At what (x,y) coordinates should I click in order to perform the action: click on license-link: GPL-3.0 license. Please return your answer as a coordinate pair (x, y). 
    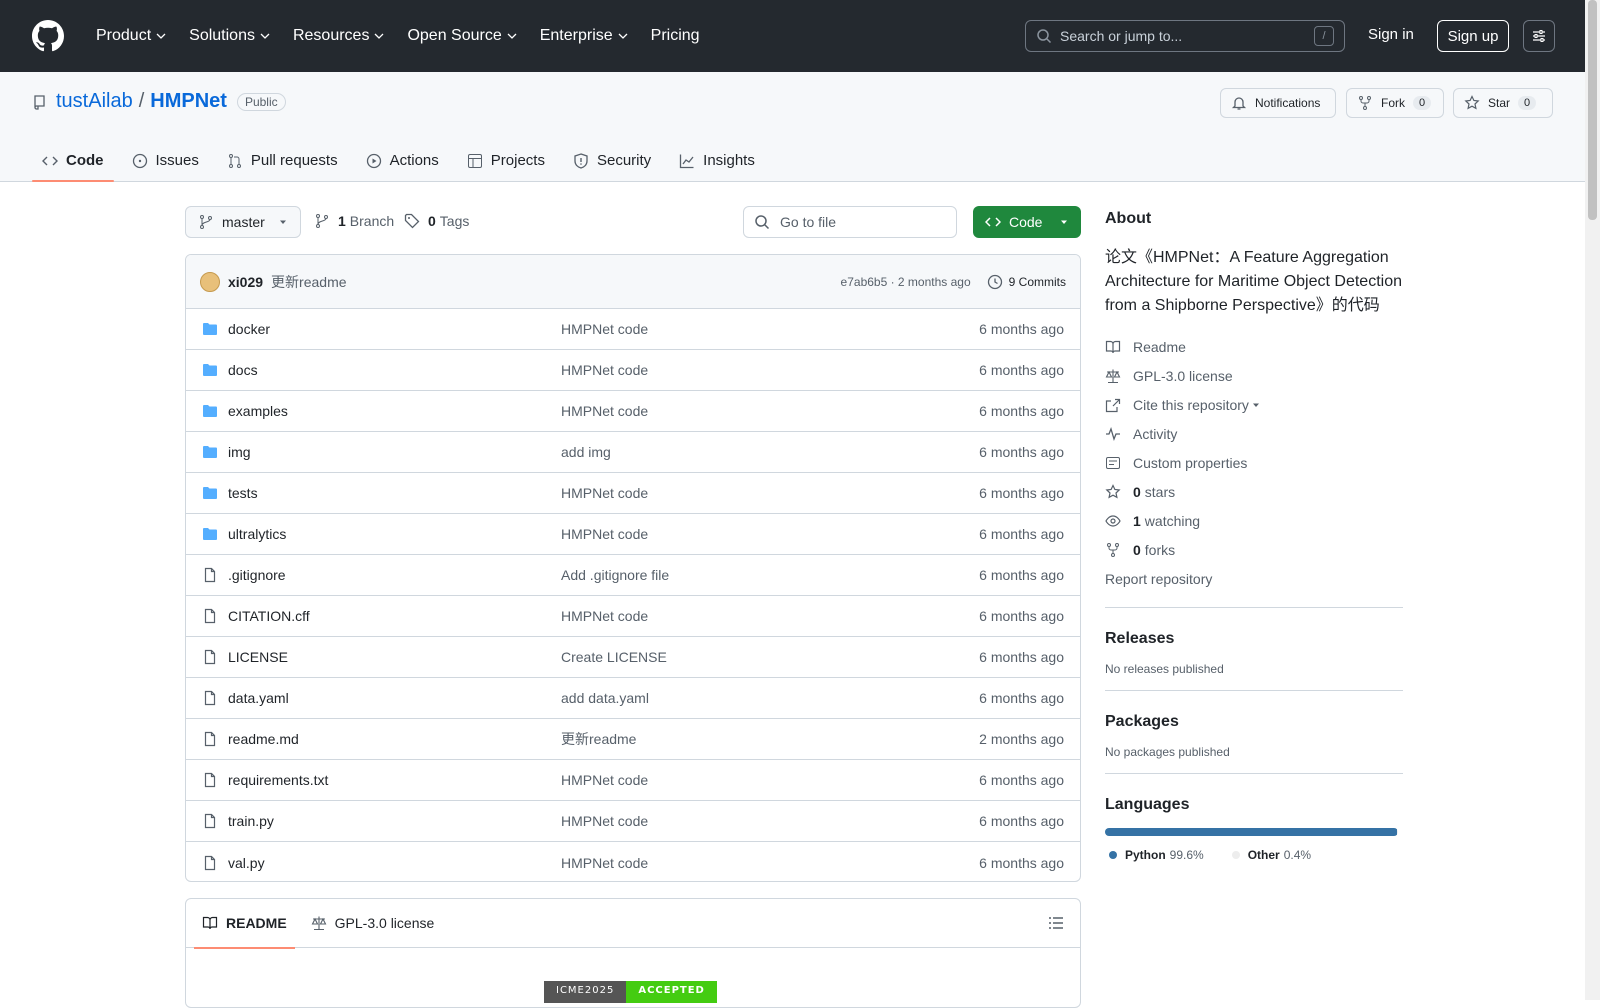
    Looking at the image, I should click on (1254, 375).